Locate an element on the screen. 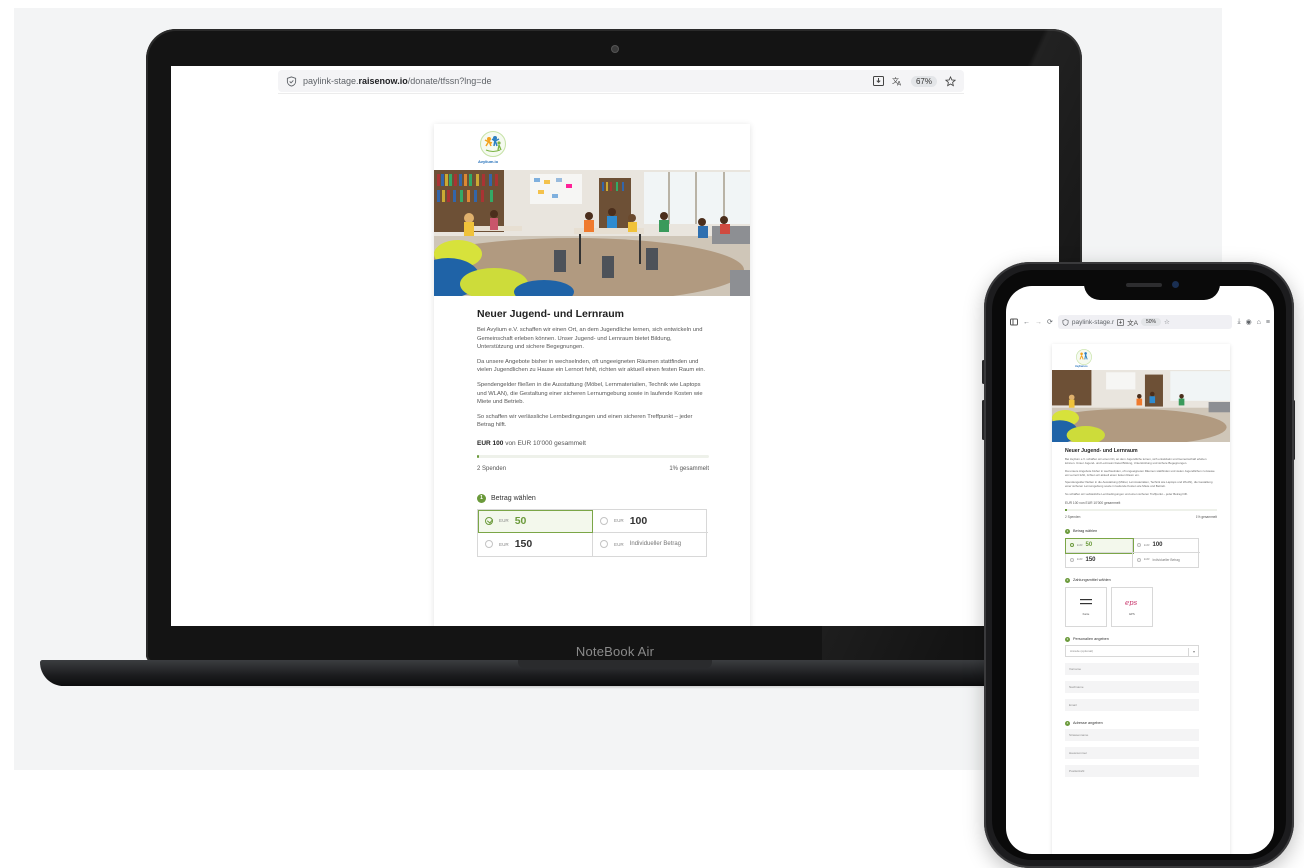 The height and width of the screenshot is (868, 1304). avylium-logo is located at coordinates (1084, 357).